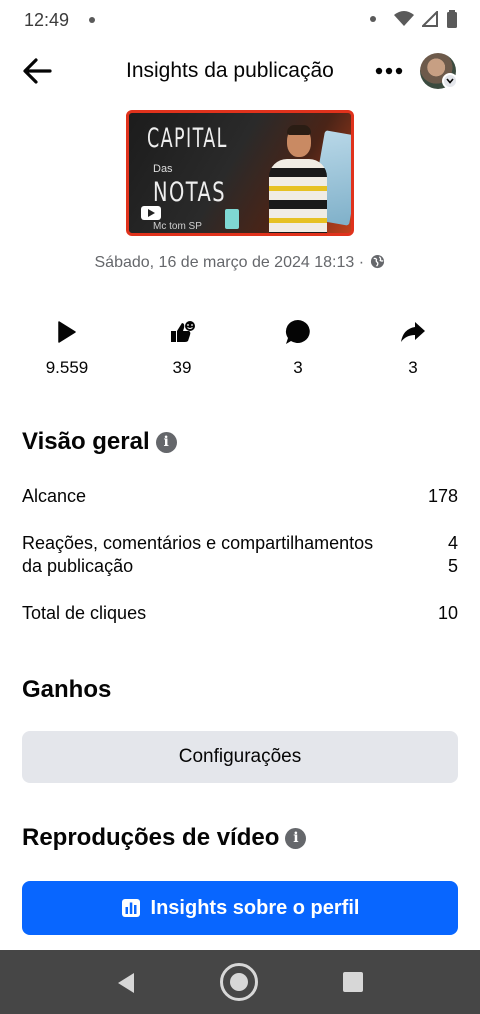 The height and width of the screenshot is (1014, 480). What do you see at coordinates (126, 983) in the screenshot?
I see `nav-back-icon` at bounding box center [126, 983].